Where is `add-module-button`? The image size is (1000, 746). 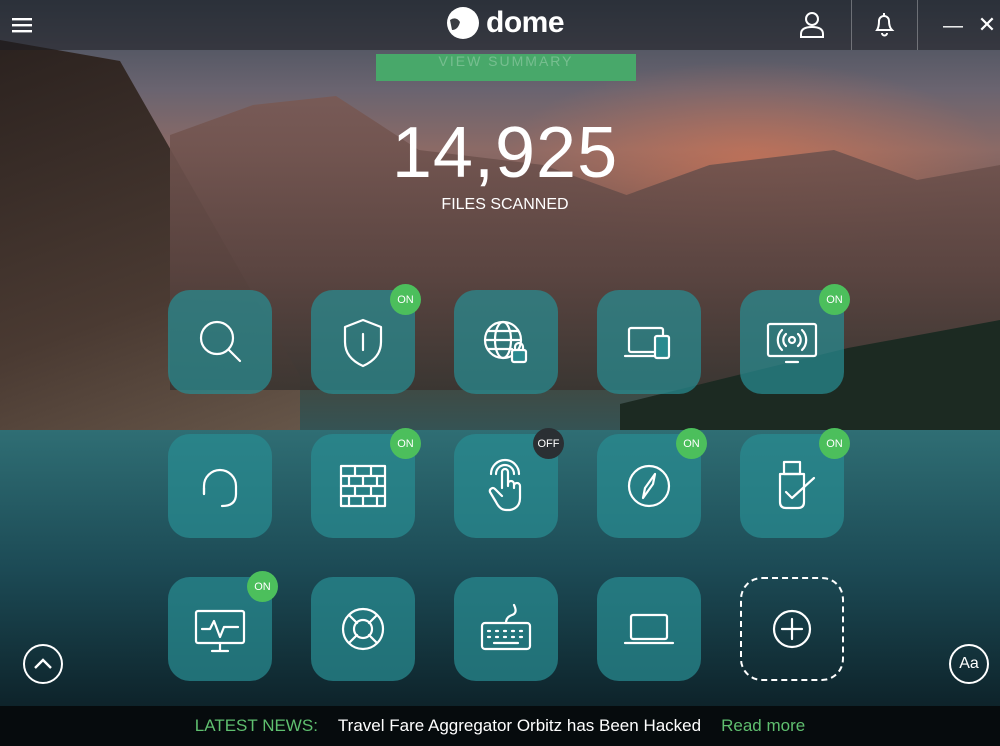
add-module-button is located at coordinates (792, 629).